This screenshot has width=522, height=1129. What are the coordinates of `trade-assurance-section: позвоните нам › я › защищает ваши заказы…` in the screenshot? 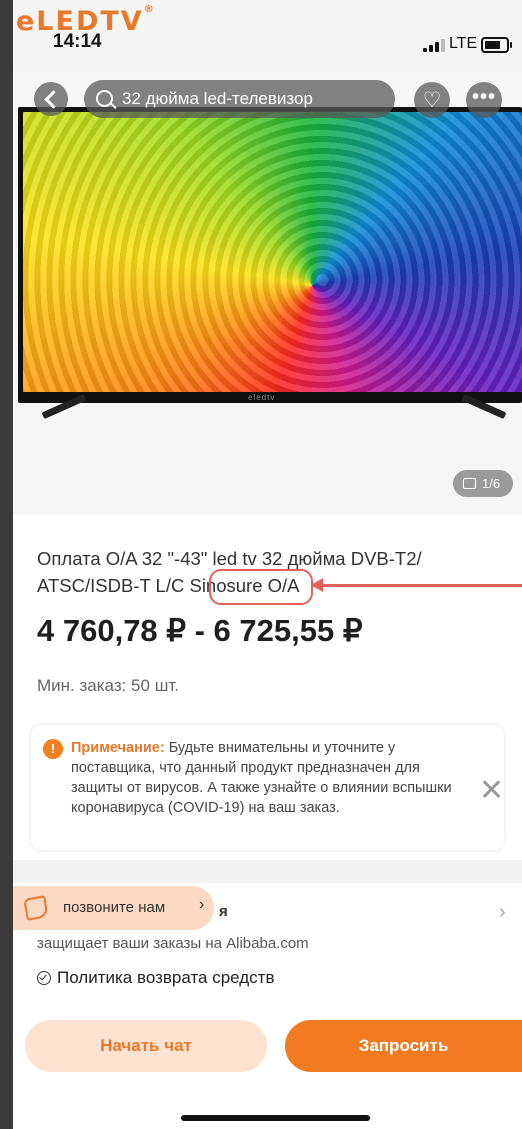 It's located at (267, 943).